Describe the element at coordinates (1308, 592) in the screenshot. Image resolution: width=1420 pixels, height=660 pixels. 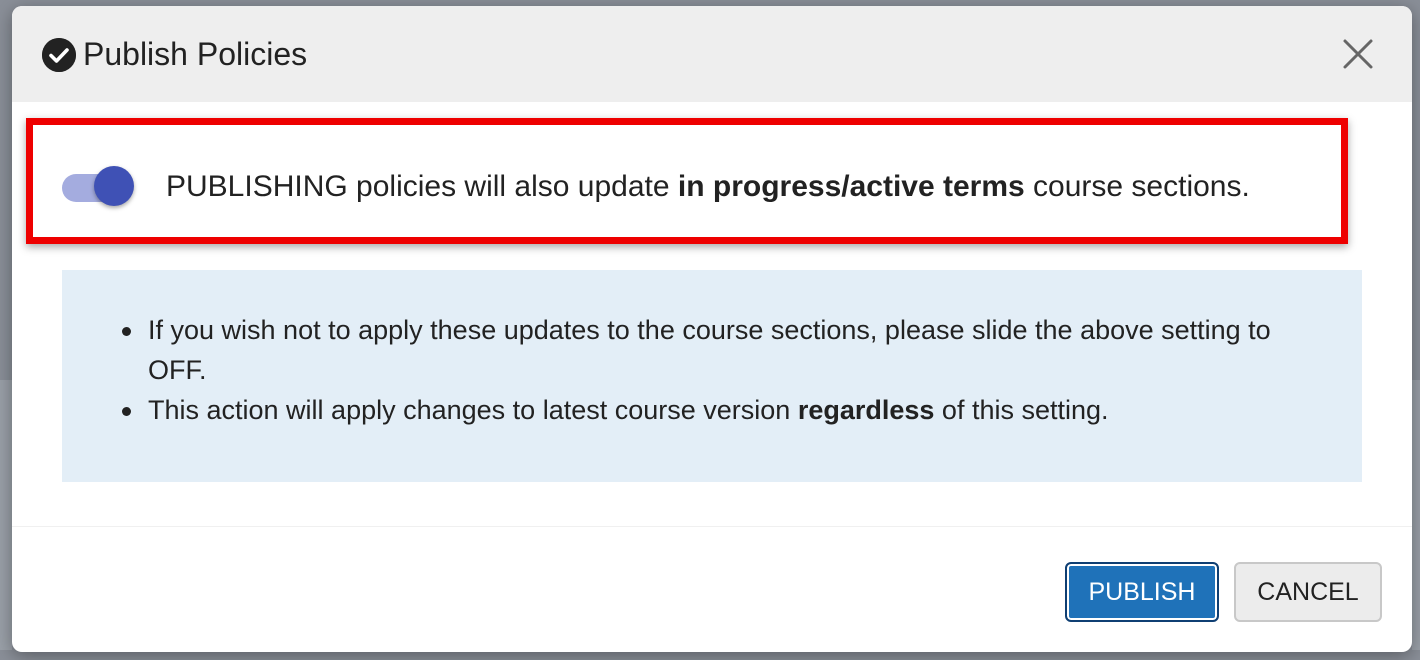
I see `cancel-button: CANCEL` at that location.